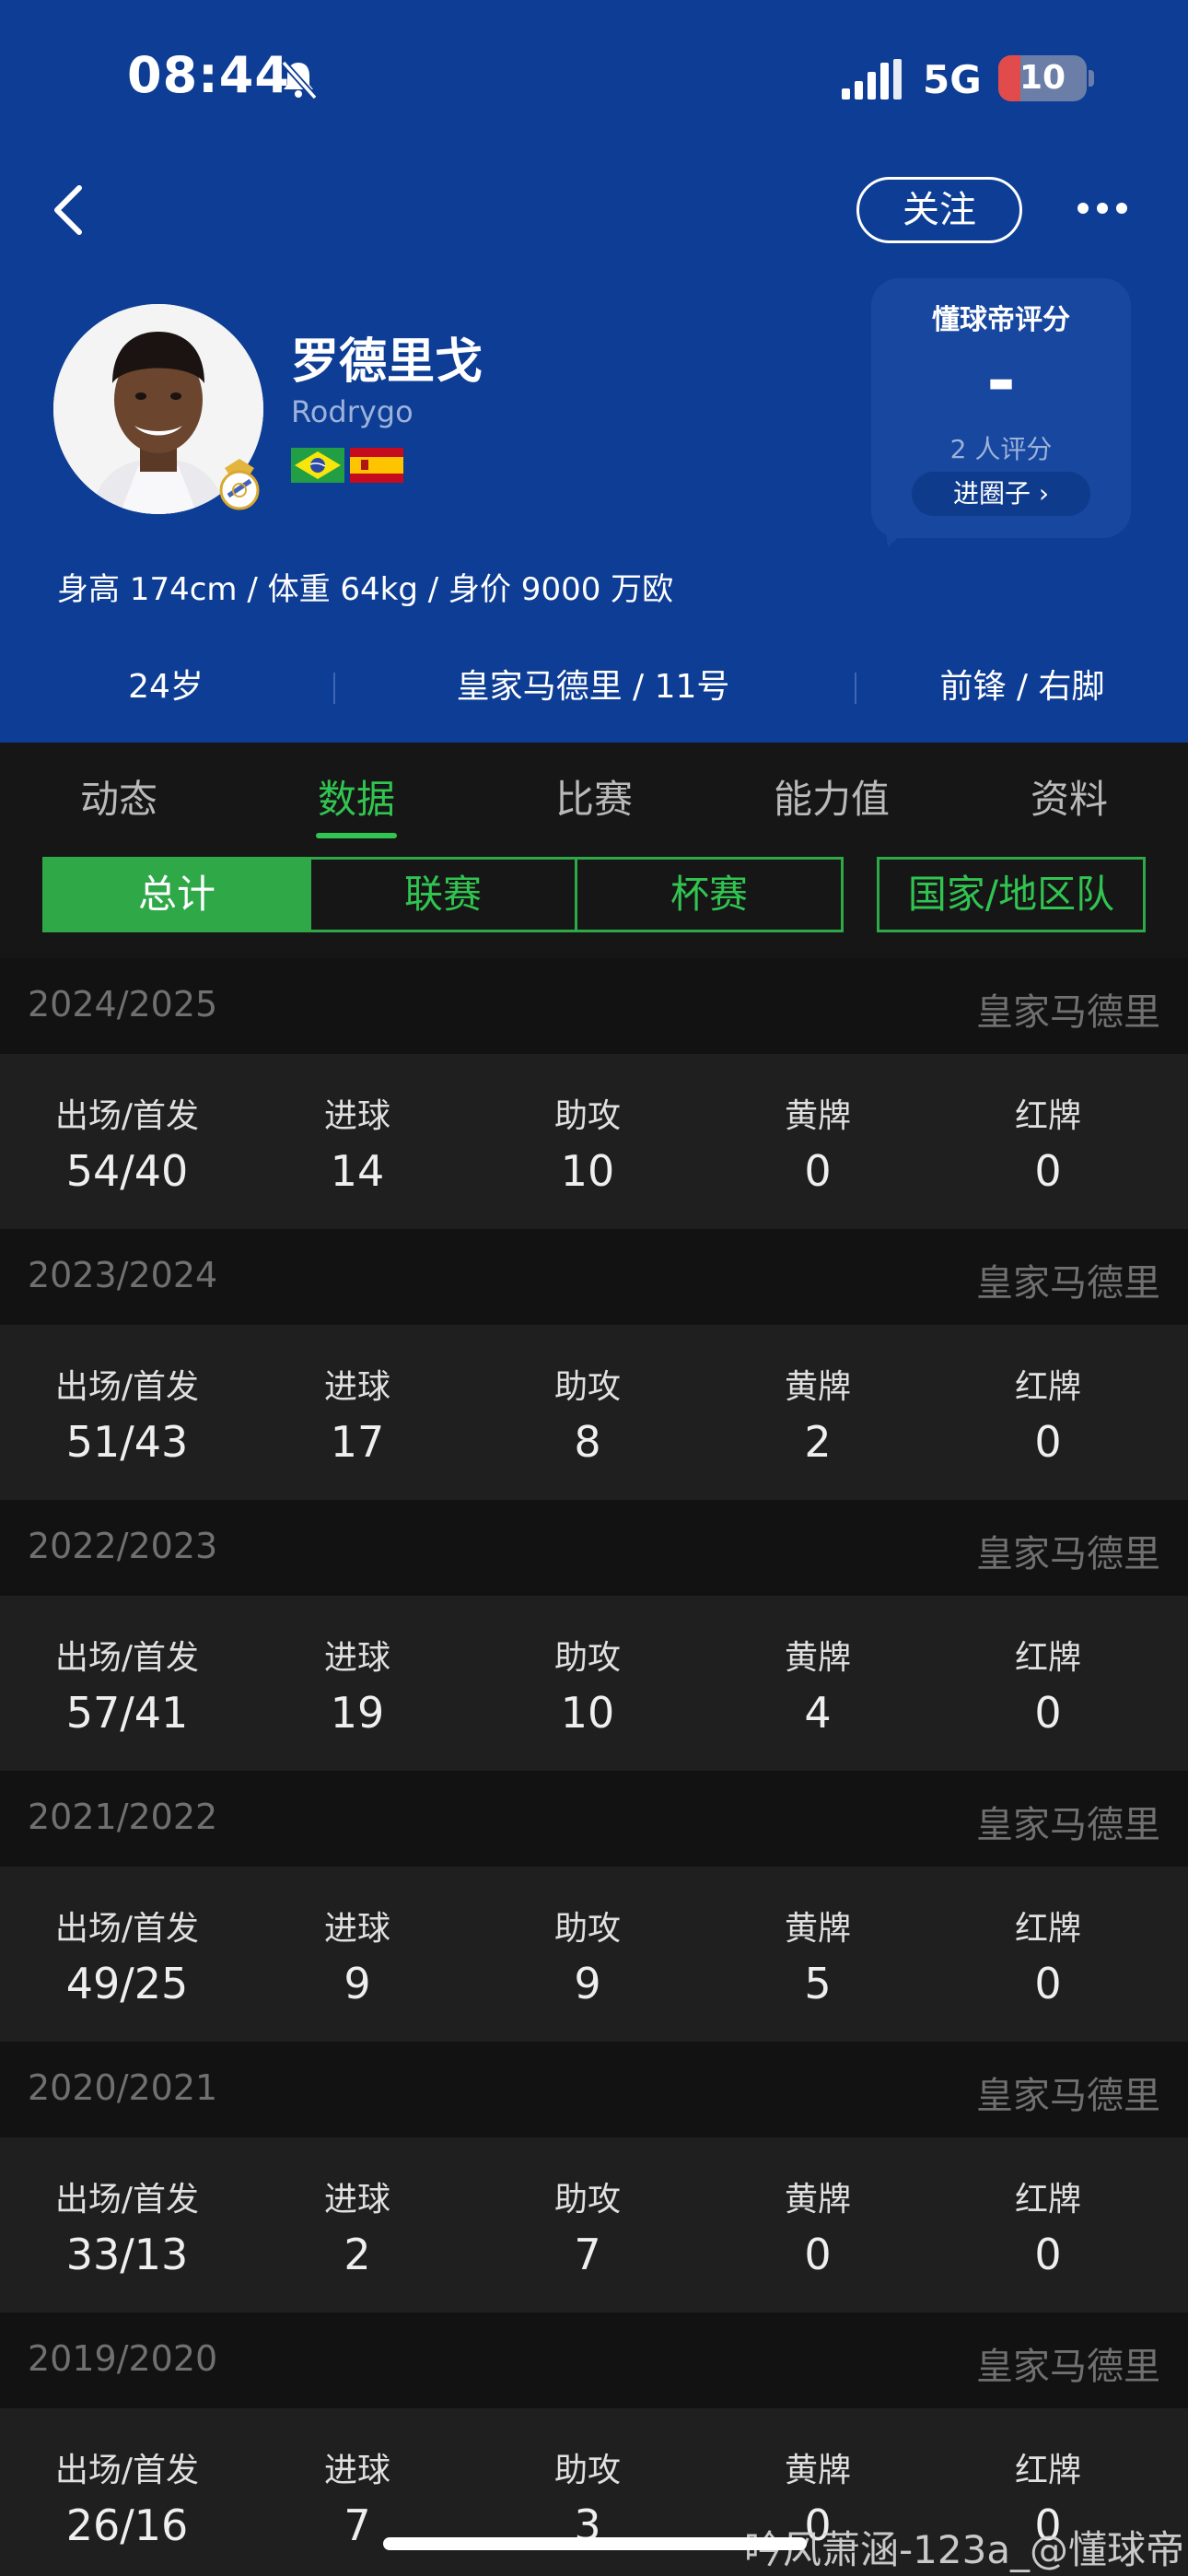  What do you see at coordinates (208, 75) in the screenshot?
I see `status-time: 08:44` at bounding box center [208, 75].